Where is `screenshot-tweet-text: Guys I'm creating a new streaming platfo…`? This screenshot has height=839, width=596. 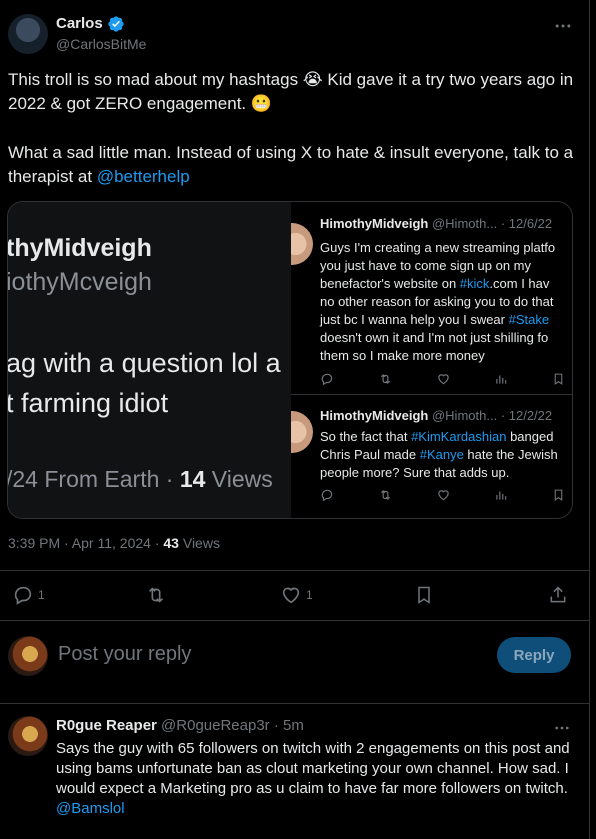
screenshot-tweet-text: Guys I'm creating a new streaming platfo… is located at coordinates (446, 302).